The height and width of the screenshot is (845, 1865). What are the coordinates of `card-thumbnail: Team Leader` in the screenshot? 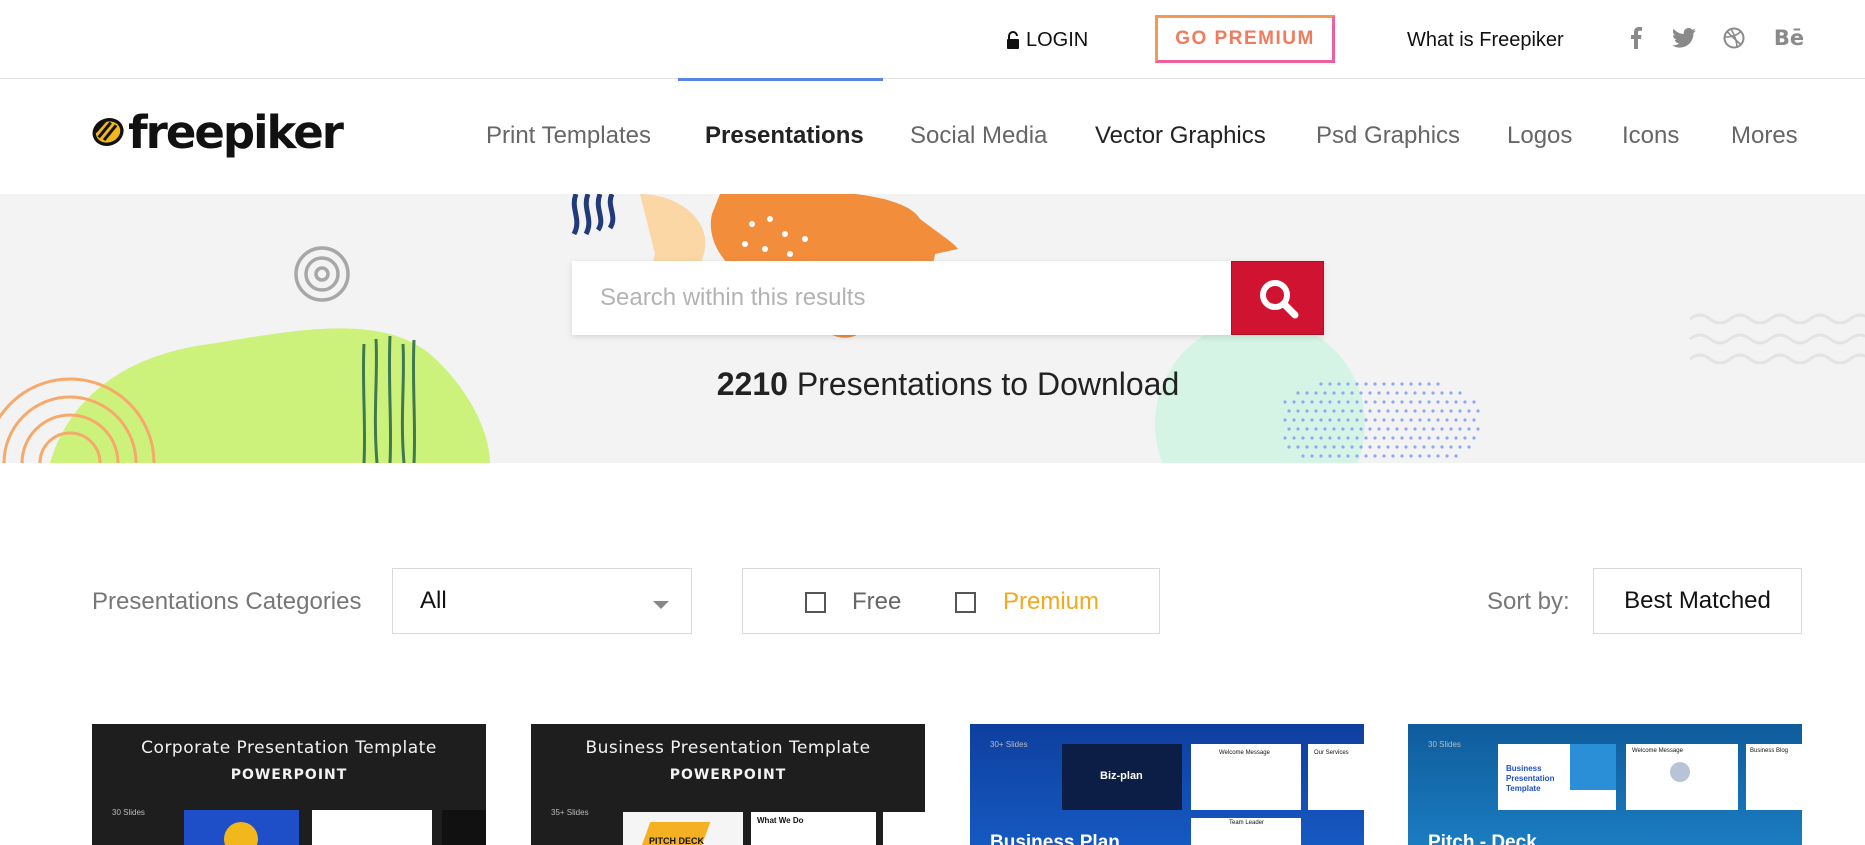 It's located at (1246, 831).